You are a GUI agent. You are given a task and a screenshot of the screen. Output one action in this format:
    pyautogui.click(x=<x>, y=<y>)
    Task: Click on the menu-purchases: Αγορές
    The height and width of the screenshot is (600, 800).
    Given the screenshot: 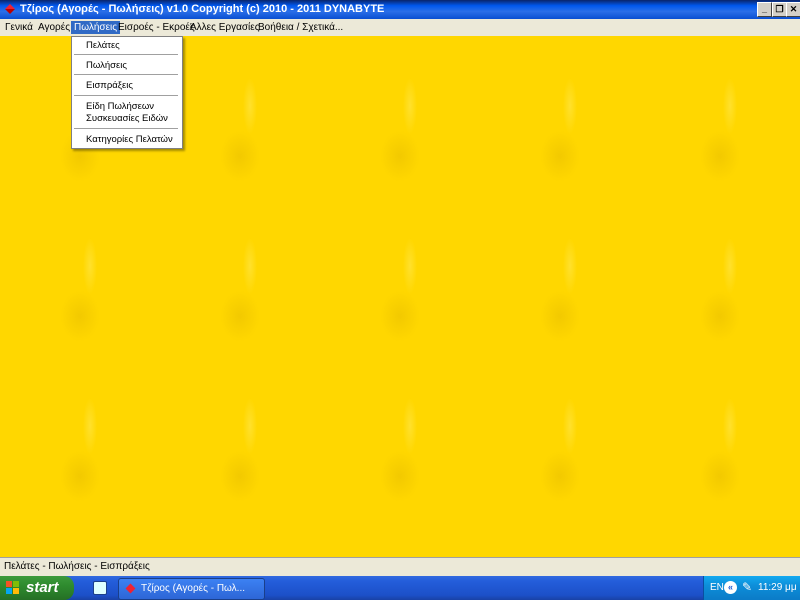 What is the action you would take?
    pyautogui.click(x=54, y=27)
    